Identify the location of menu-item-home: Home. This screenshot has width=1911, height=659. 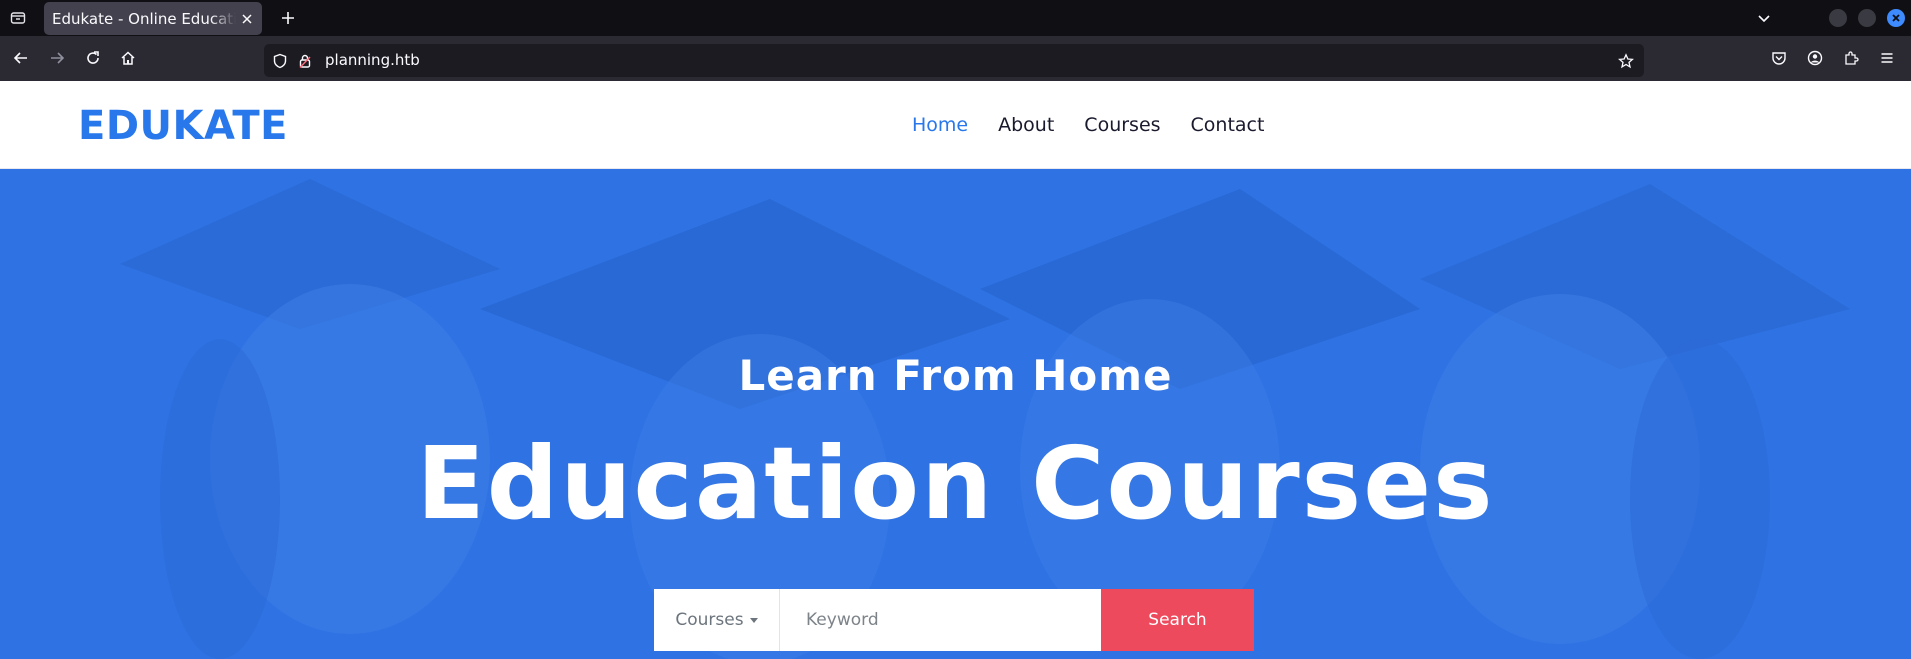
(940, 125).